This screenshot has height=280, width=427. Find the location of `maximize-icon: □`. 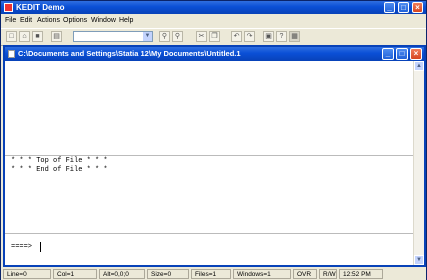

maximize-icon: □ is located at coordinates (403, 7).